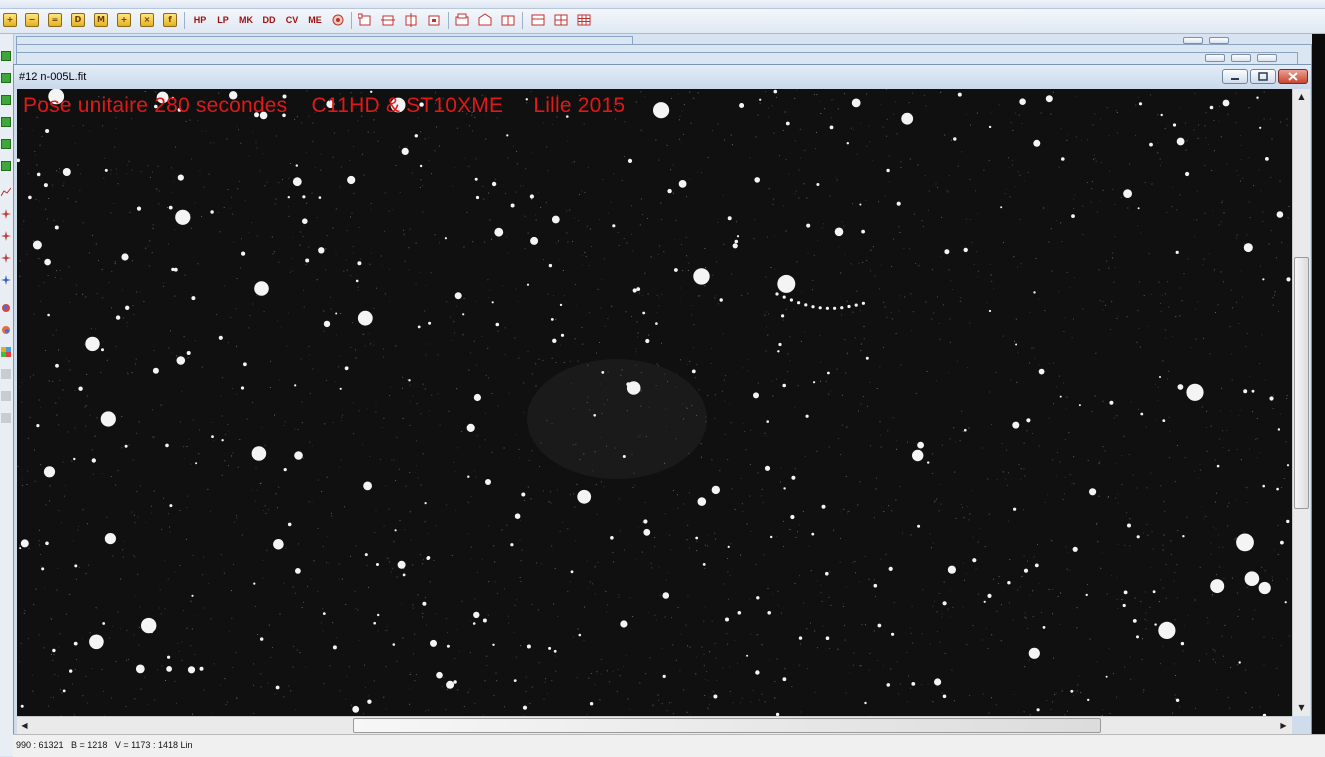 The height and width of the screenshot is (757, 1325). Describe the element at coordinates (223, 20) in the screenshot. I see `lp-button: LP` at that location.